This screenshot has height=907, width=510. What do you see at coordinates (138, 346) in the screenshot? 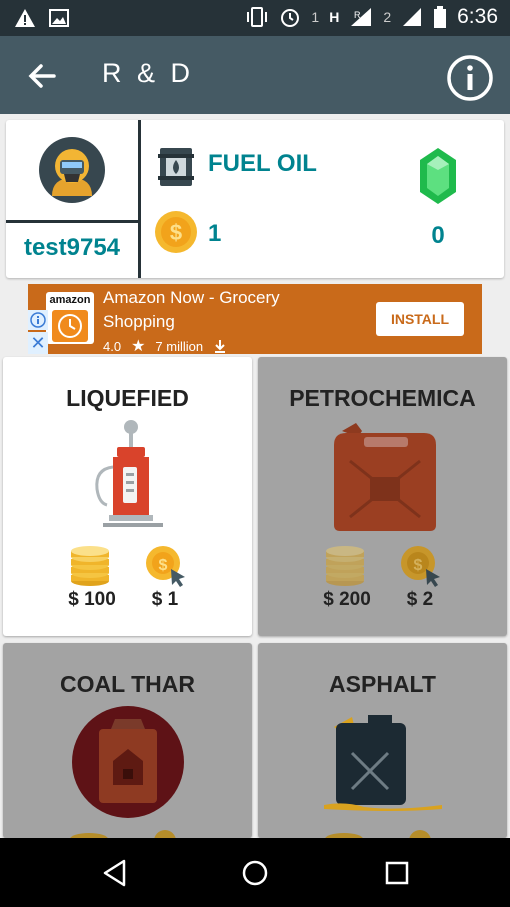
I see `star-icon: ★` at bounding box center [138, 346].